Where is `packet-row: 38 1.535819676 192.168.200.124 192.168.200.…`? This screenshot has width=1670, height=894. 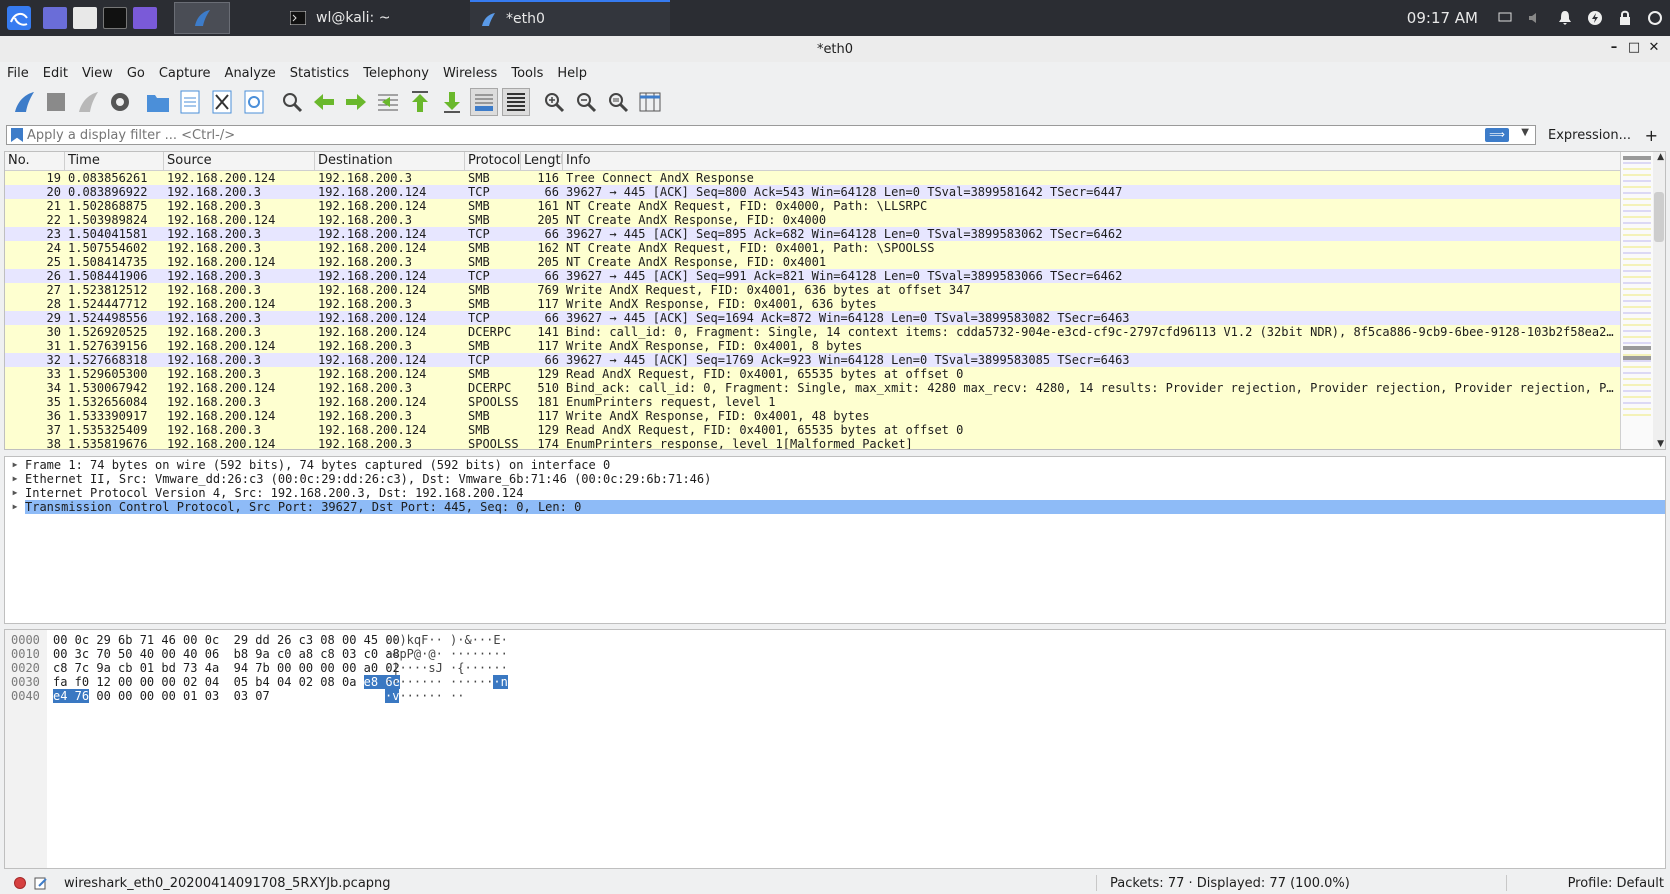
packet-row: 38 1.535819676 192.168.200.124 192.168.200.… is located at coordinates (835, 443).